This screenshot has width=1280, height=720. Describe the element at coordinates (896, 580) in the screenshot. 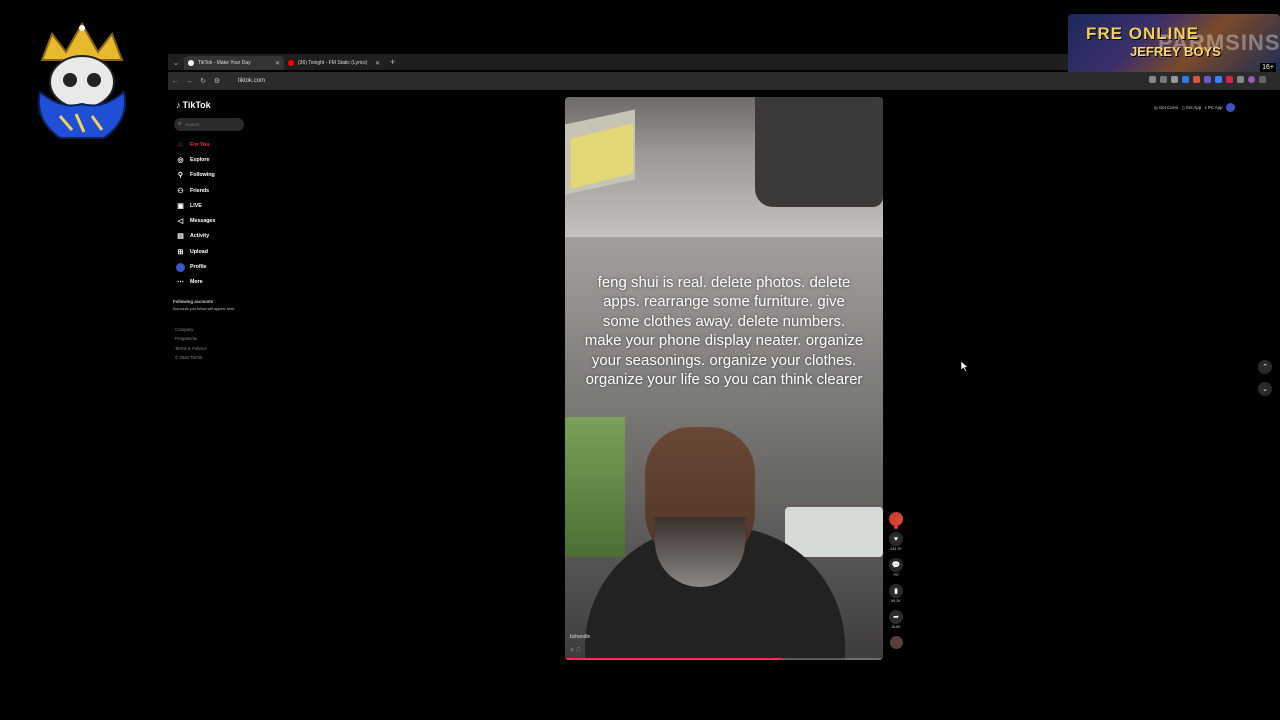

I see `action-rail: ♥ 434.7K 💬 797 ▮ 69.2K ➦ 16.8K` at that location.